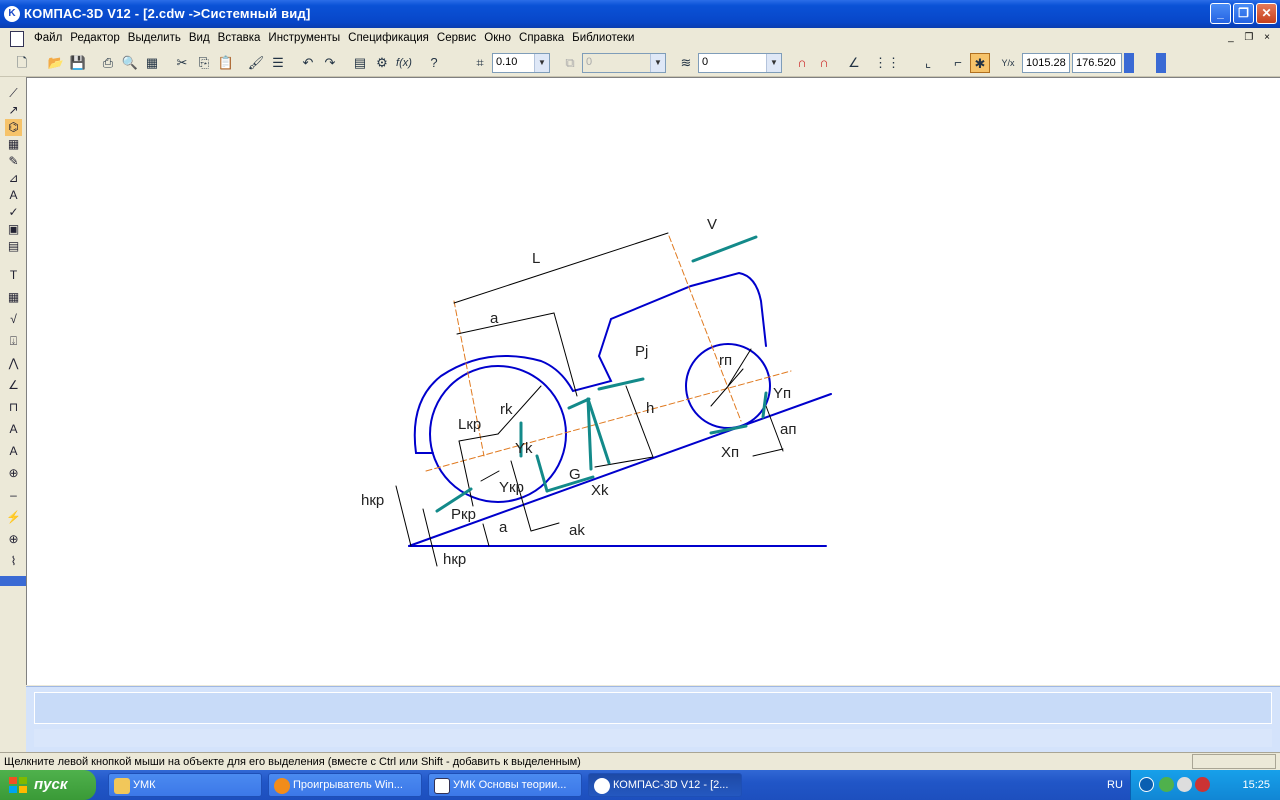 This screenshot has height=800, width=1280. Describe the element at coordinates (157, 38) in the screenshot. I see `menu-select: Выделить` at that location.